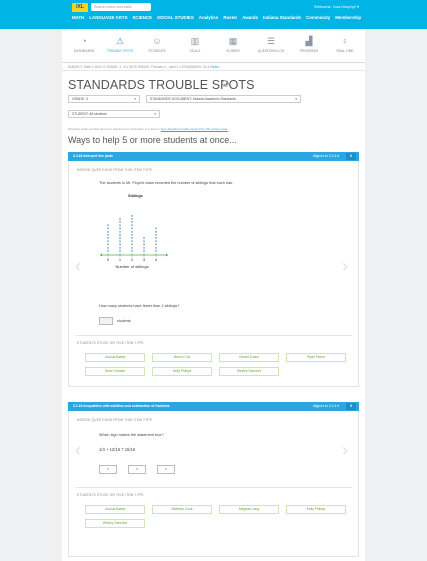 The height and width of the screenshot is (561, 427). Describe the element at coordinates (93, 156) in the screenshot. I see `card-title: 3.4.16 Interpret line plots` at that location.